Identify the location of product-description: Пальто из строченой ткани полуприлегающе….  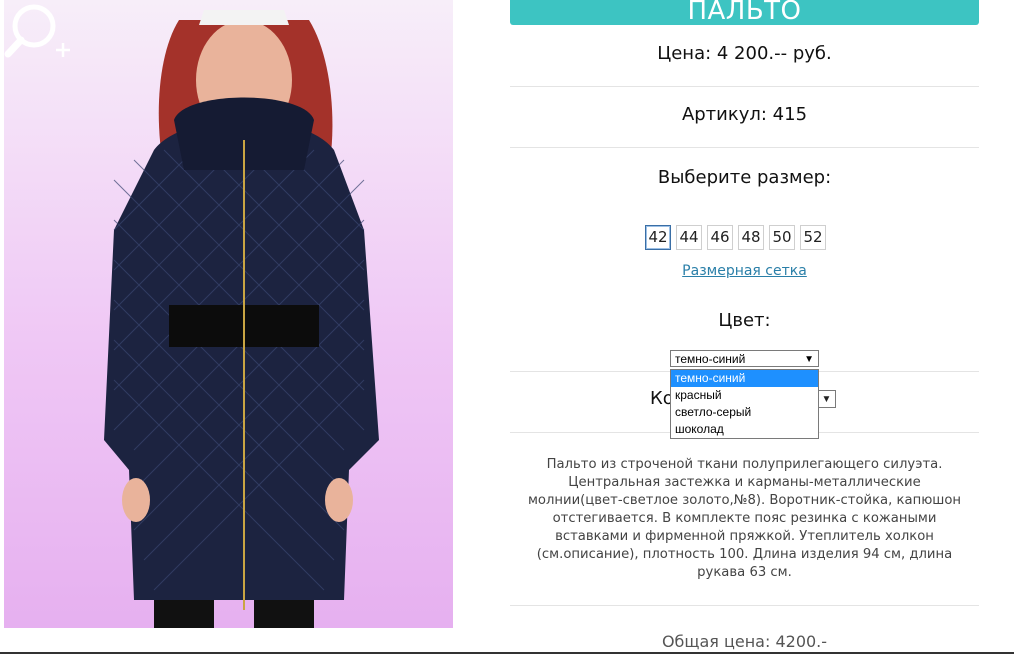
(744, 518).